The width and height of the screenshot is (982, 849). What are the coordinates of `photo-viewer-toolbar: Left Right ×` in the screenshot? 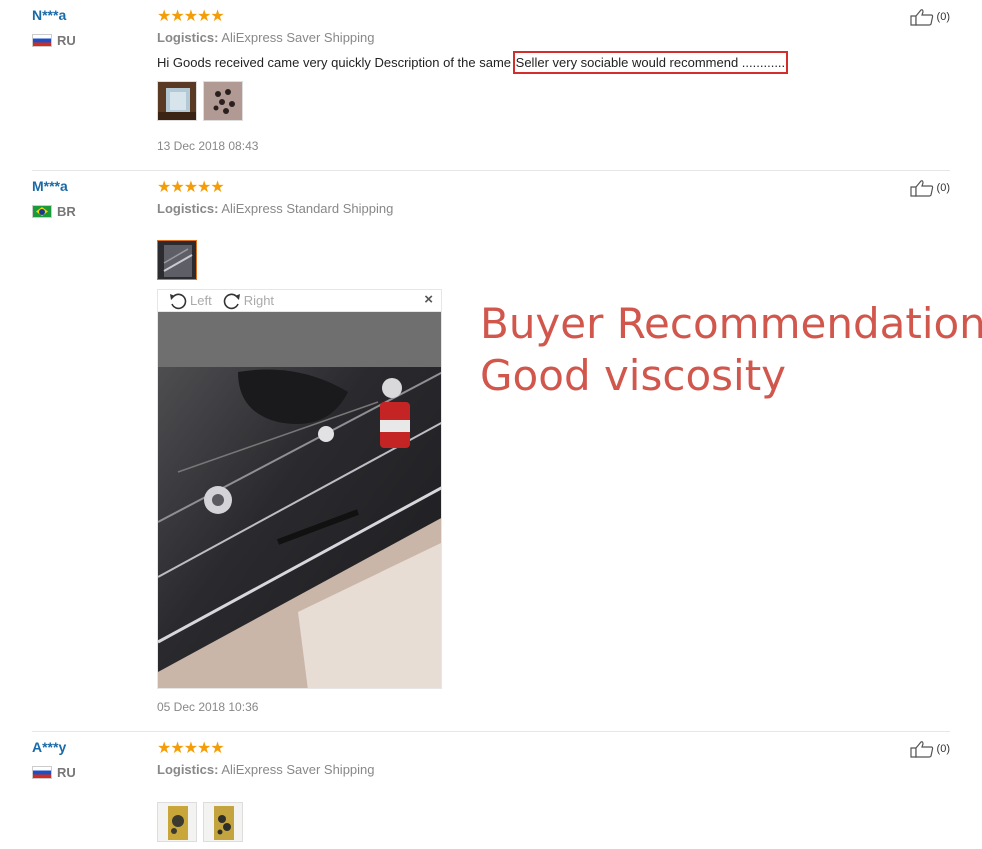 It's located at (299, 300).